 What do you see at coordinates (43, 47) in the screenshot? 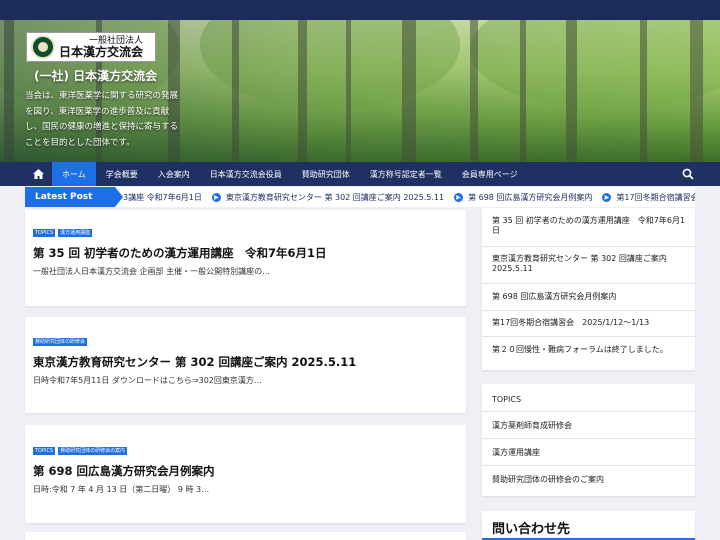
I see `emblem-icon` at bounding box center [43, 47].